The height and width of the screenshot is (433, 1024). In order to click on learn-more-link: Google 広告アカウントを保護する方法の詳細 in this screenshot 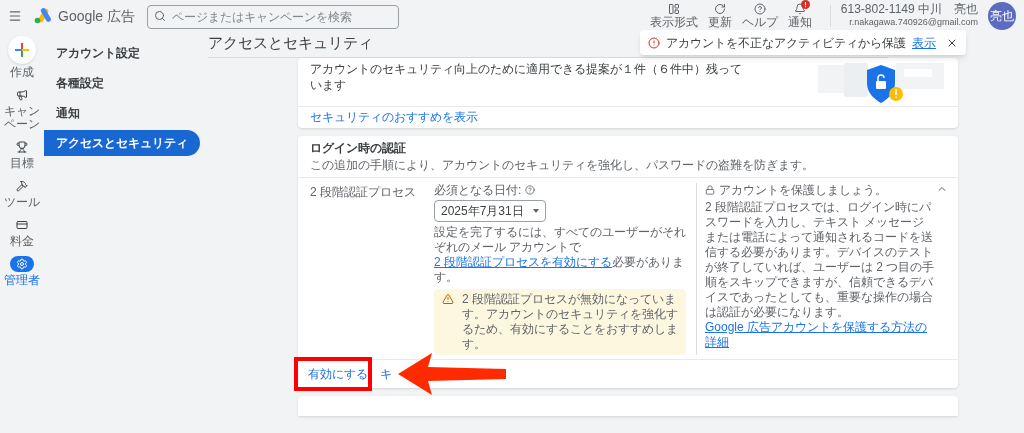, I will do `click(820, 334)`.